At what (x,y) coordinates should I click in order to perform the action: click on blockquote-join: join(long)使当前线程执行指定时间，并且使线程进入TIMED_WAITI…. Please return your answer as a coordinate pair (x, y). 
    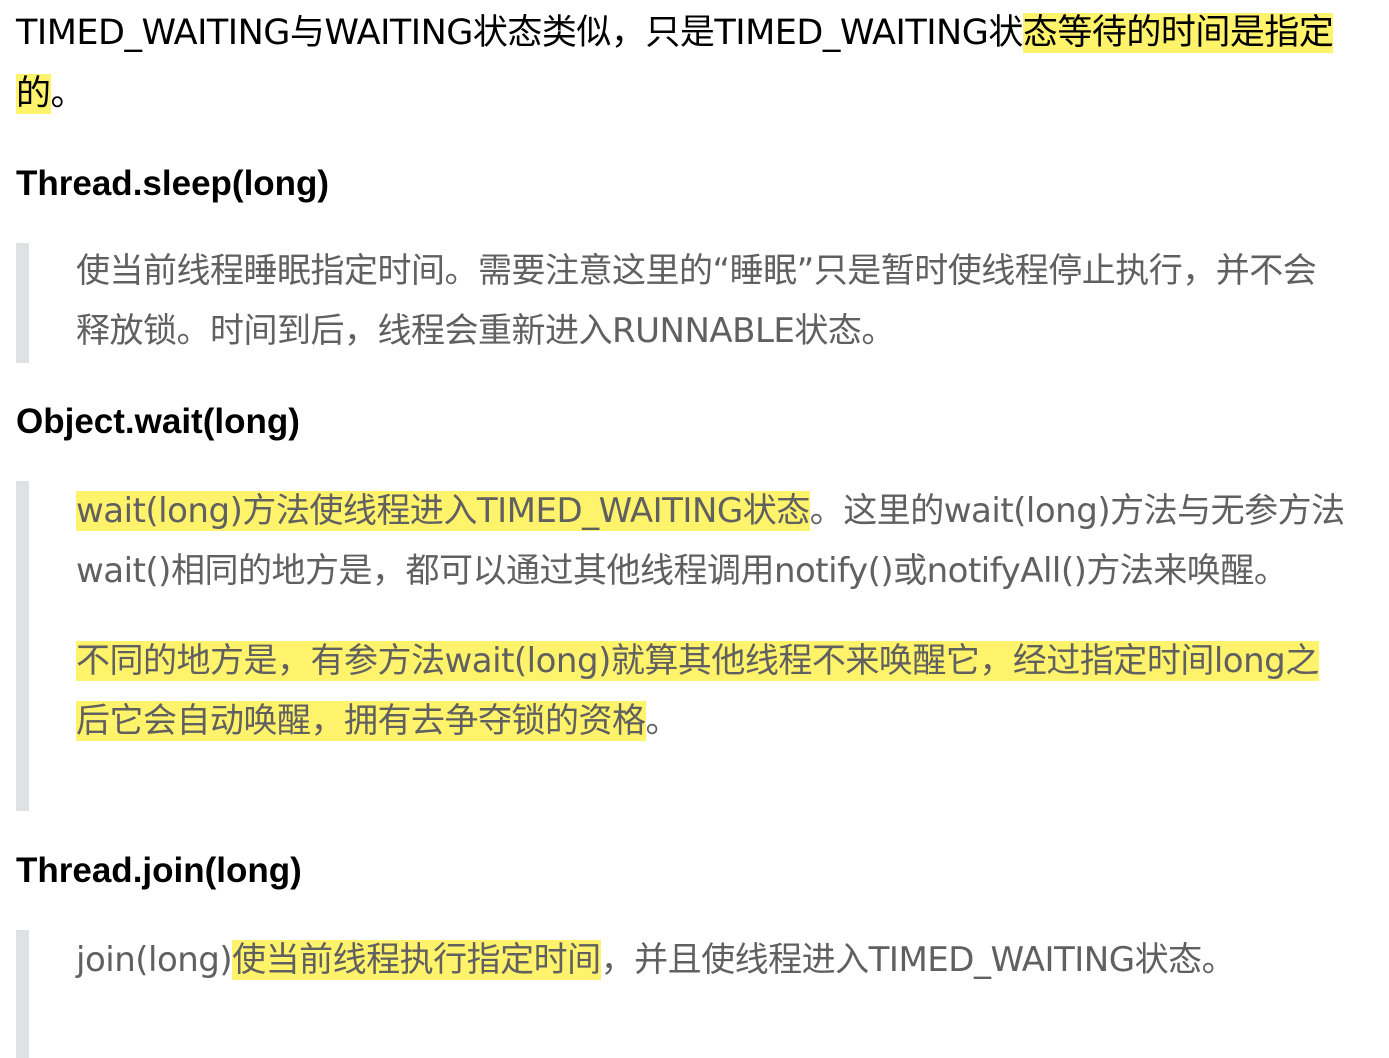
    Looking at the image, I should click on (681, 994).